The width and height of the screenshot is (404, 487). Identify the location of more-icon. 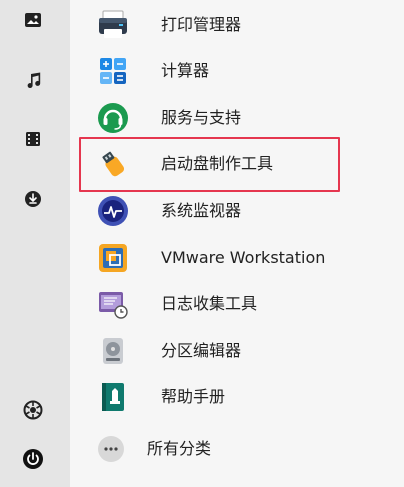
(111, 449).